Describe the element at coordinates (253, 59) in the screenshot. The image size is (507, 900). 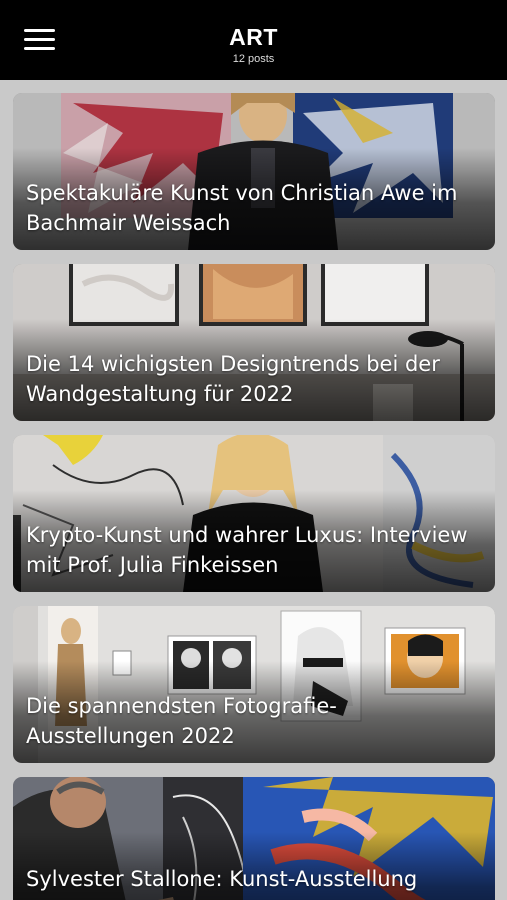
I see `post-count: 12 posts` at that location.